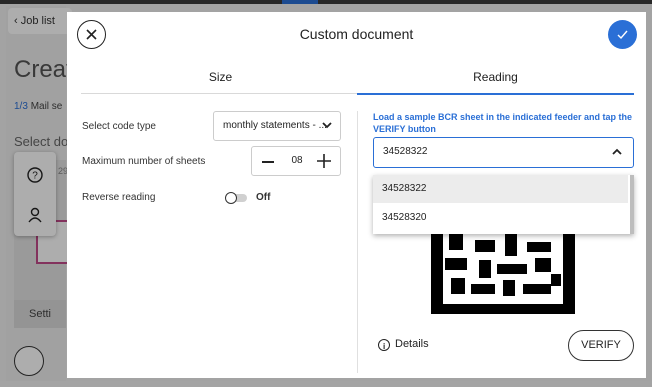 The height and width of the screenshot is (387, 652). Describe the element at coordinates (384, 345) in the screenshot. I see `info-icon: i` at that location.